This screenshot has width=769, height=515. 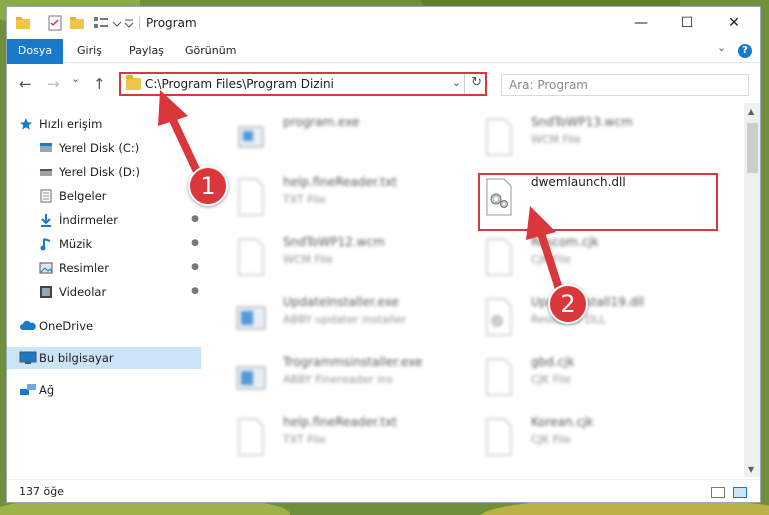 I want to click on file-item: gbd.cjk CJK File, so click(x=603, y=379).